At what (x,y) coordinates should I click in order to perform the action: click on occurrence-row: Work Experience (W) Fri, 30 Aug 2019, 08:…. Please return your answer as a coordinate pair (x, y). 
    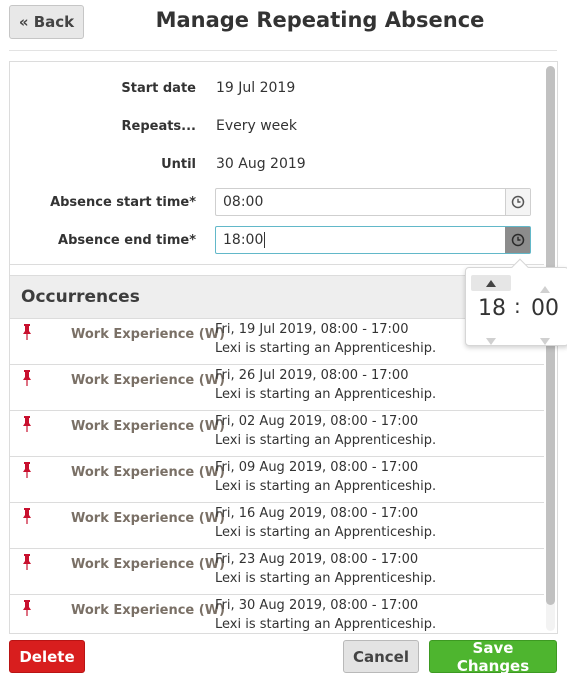
    Looking at the image, I should click on (277, 614).